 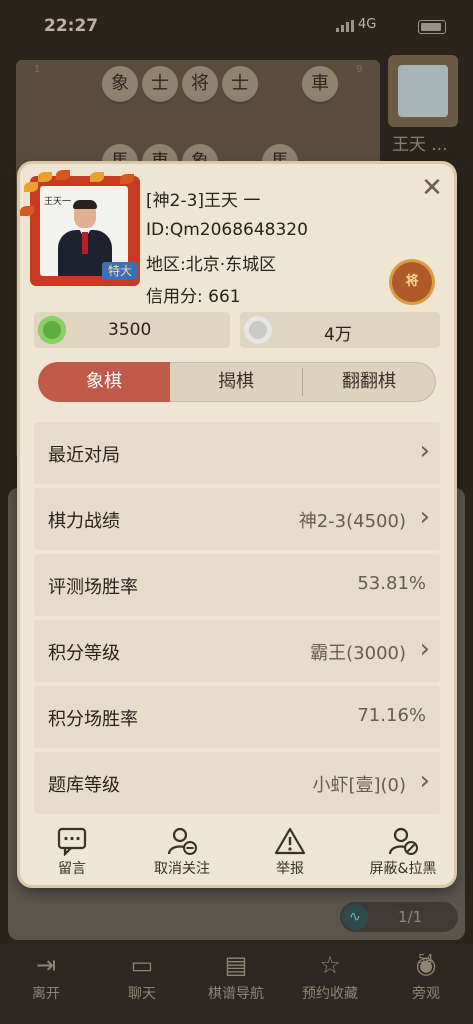 I want to click on block-user-icon, so click(x=403, y=841).